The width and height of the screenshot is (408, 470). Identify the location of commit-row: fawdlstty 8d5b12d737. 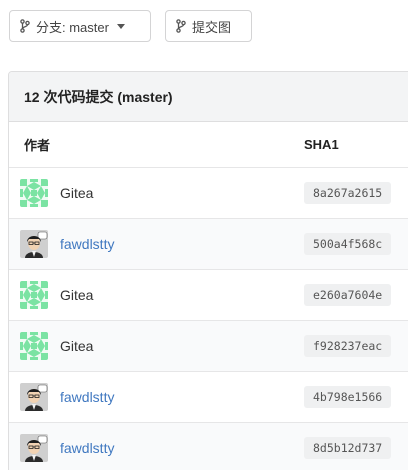
(208, 446).